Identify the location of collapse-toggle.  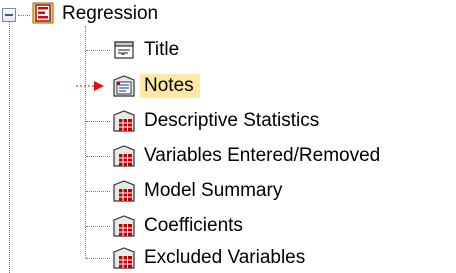
(9, 15).